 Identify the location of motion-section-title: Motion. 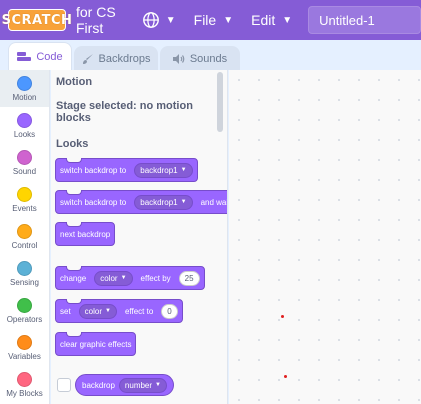
(74, 82).